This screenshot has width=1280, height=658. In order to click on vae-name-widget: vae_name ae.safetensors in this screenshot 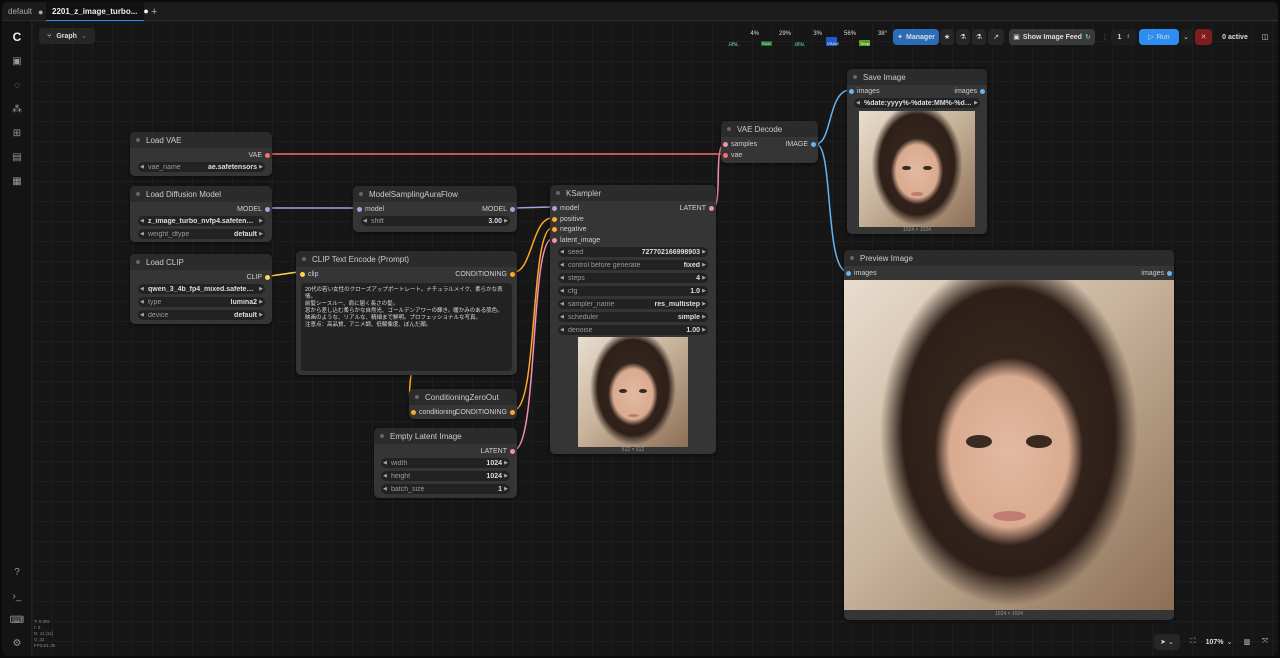, I will do `click(201, 167)`.